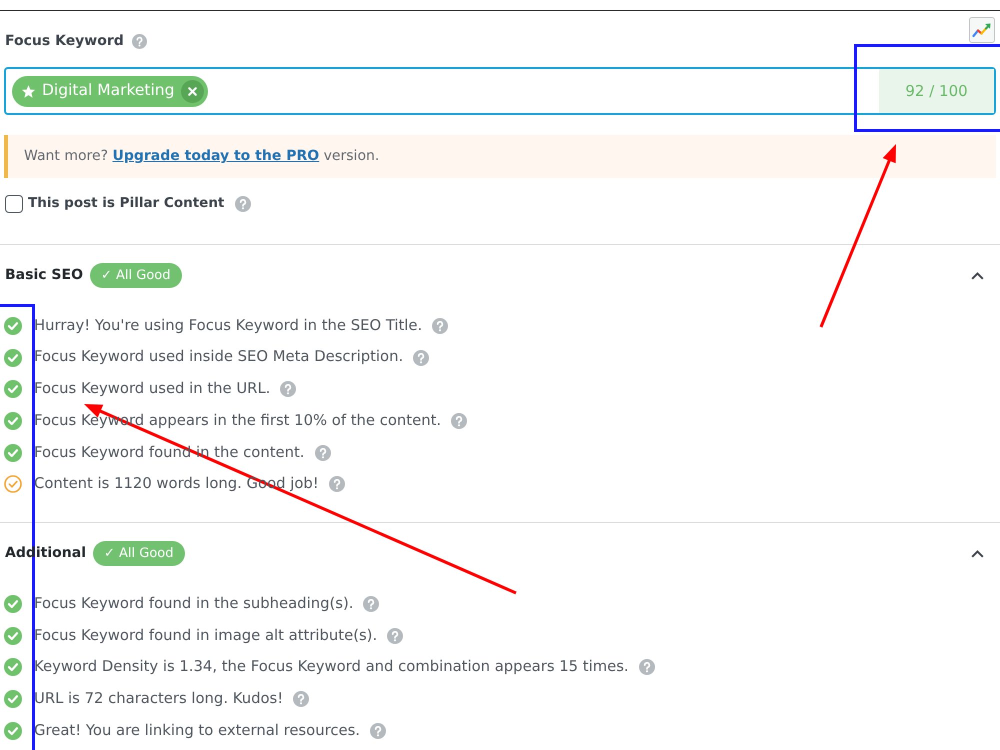 The width and height of the screenshot is (1000, 750). I want to click on keyword-tag: Digital Marketing, so click(110, 91).